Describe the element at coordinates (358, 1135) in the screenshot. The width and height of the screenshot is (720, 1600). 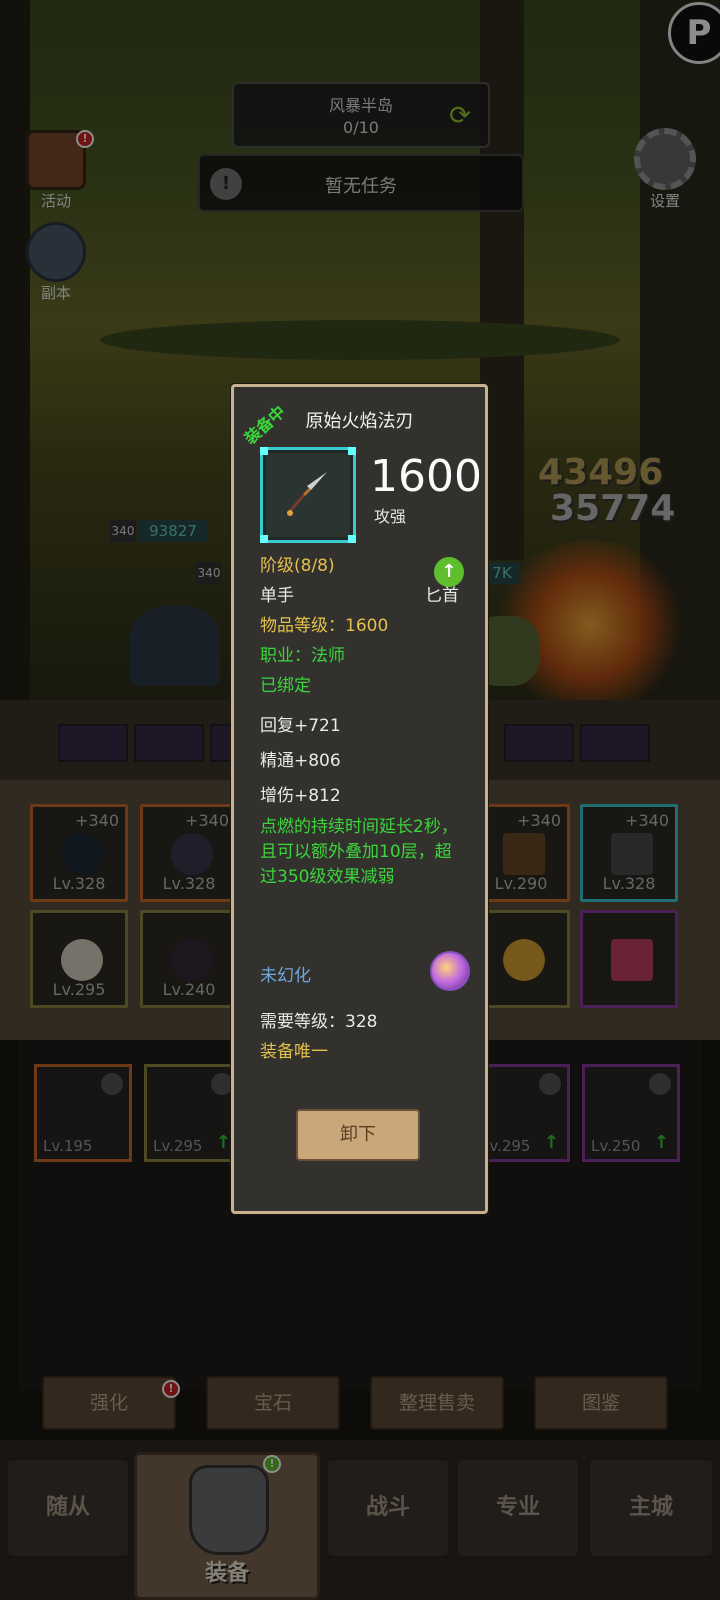
I see `unequip-button: 卸下` at that location.